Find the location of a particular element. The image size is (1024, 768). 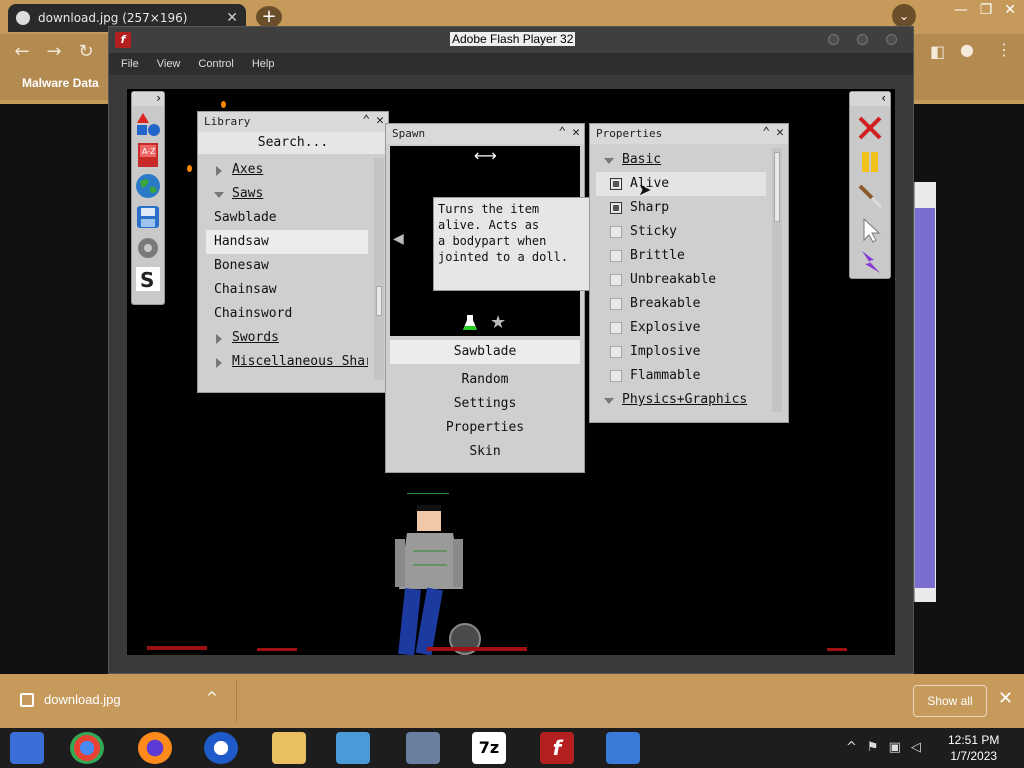

group-physics-graphics: Physics+Graphics is located at coordinates (681, 400).